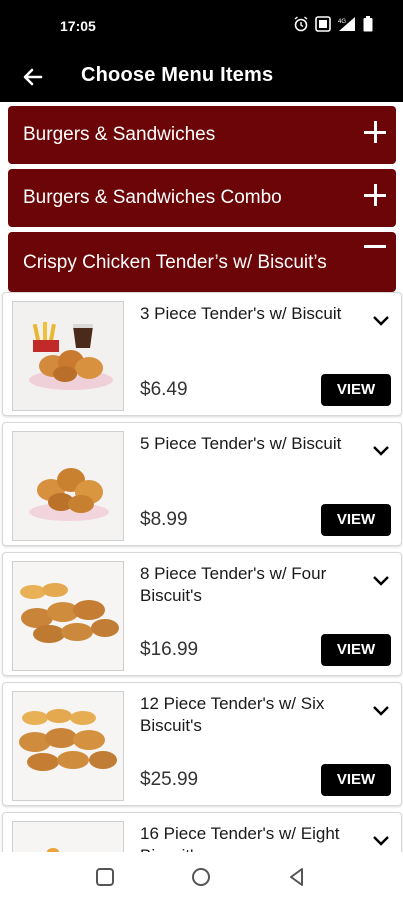 The width and height of the screenshot is (403, 900). I want to click on item-name: 5 Piece Tender's w/ Biscuit, so click(241, 443).